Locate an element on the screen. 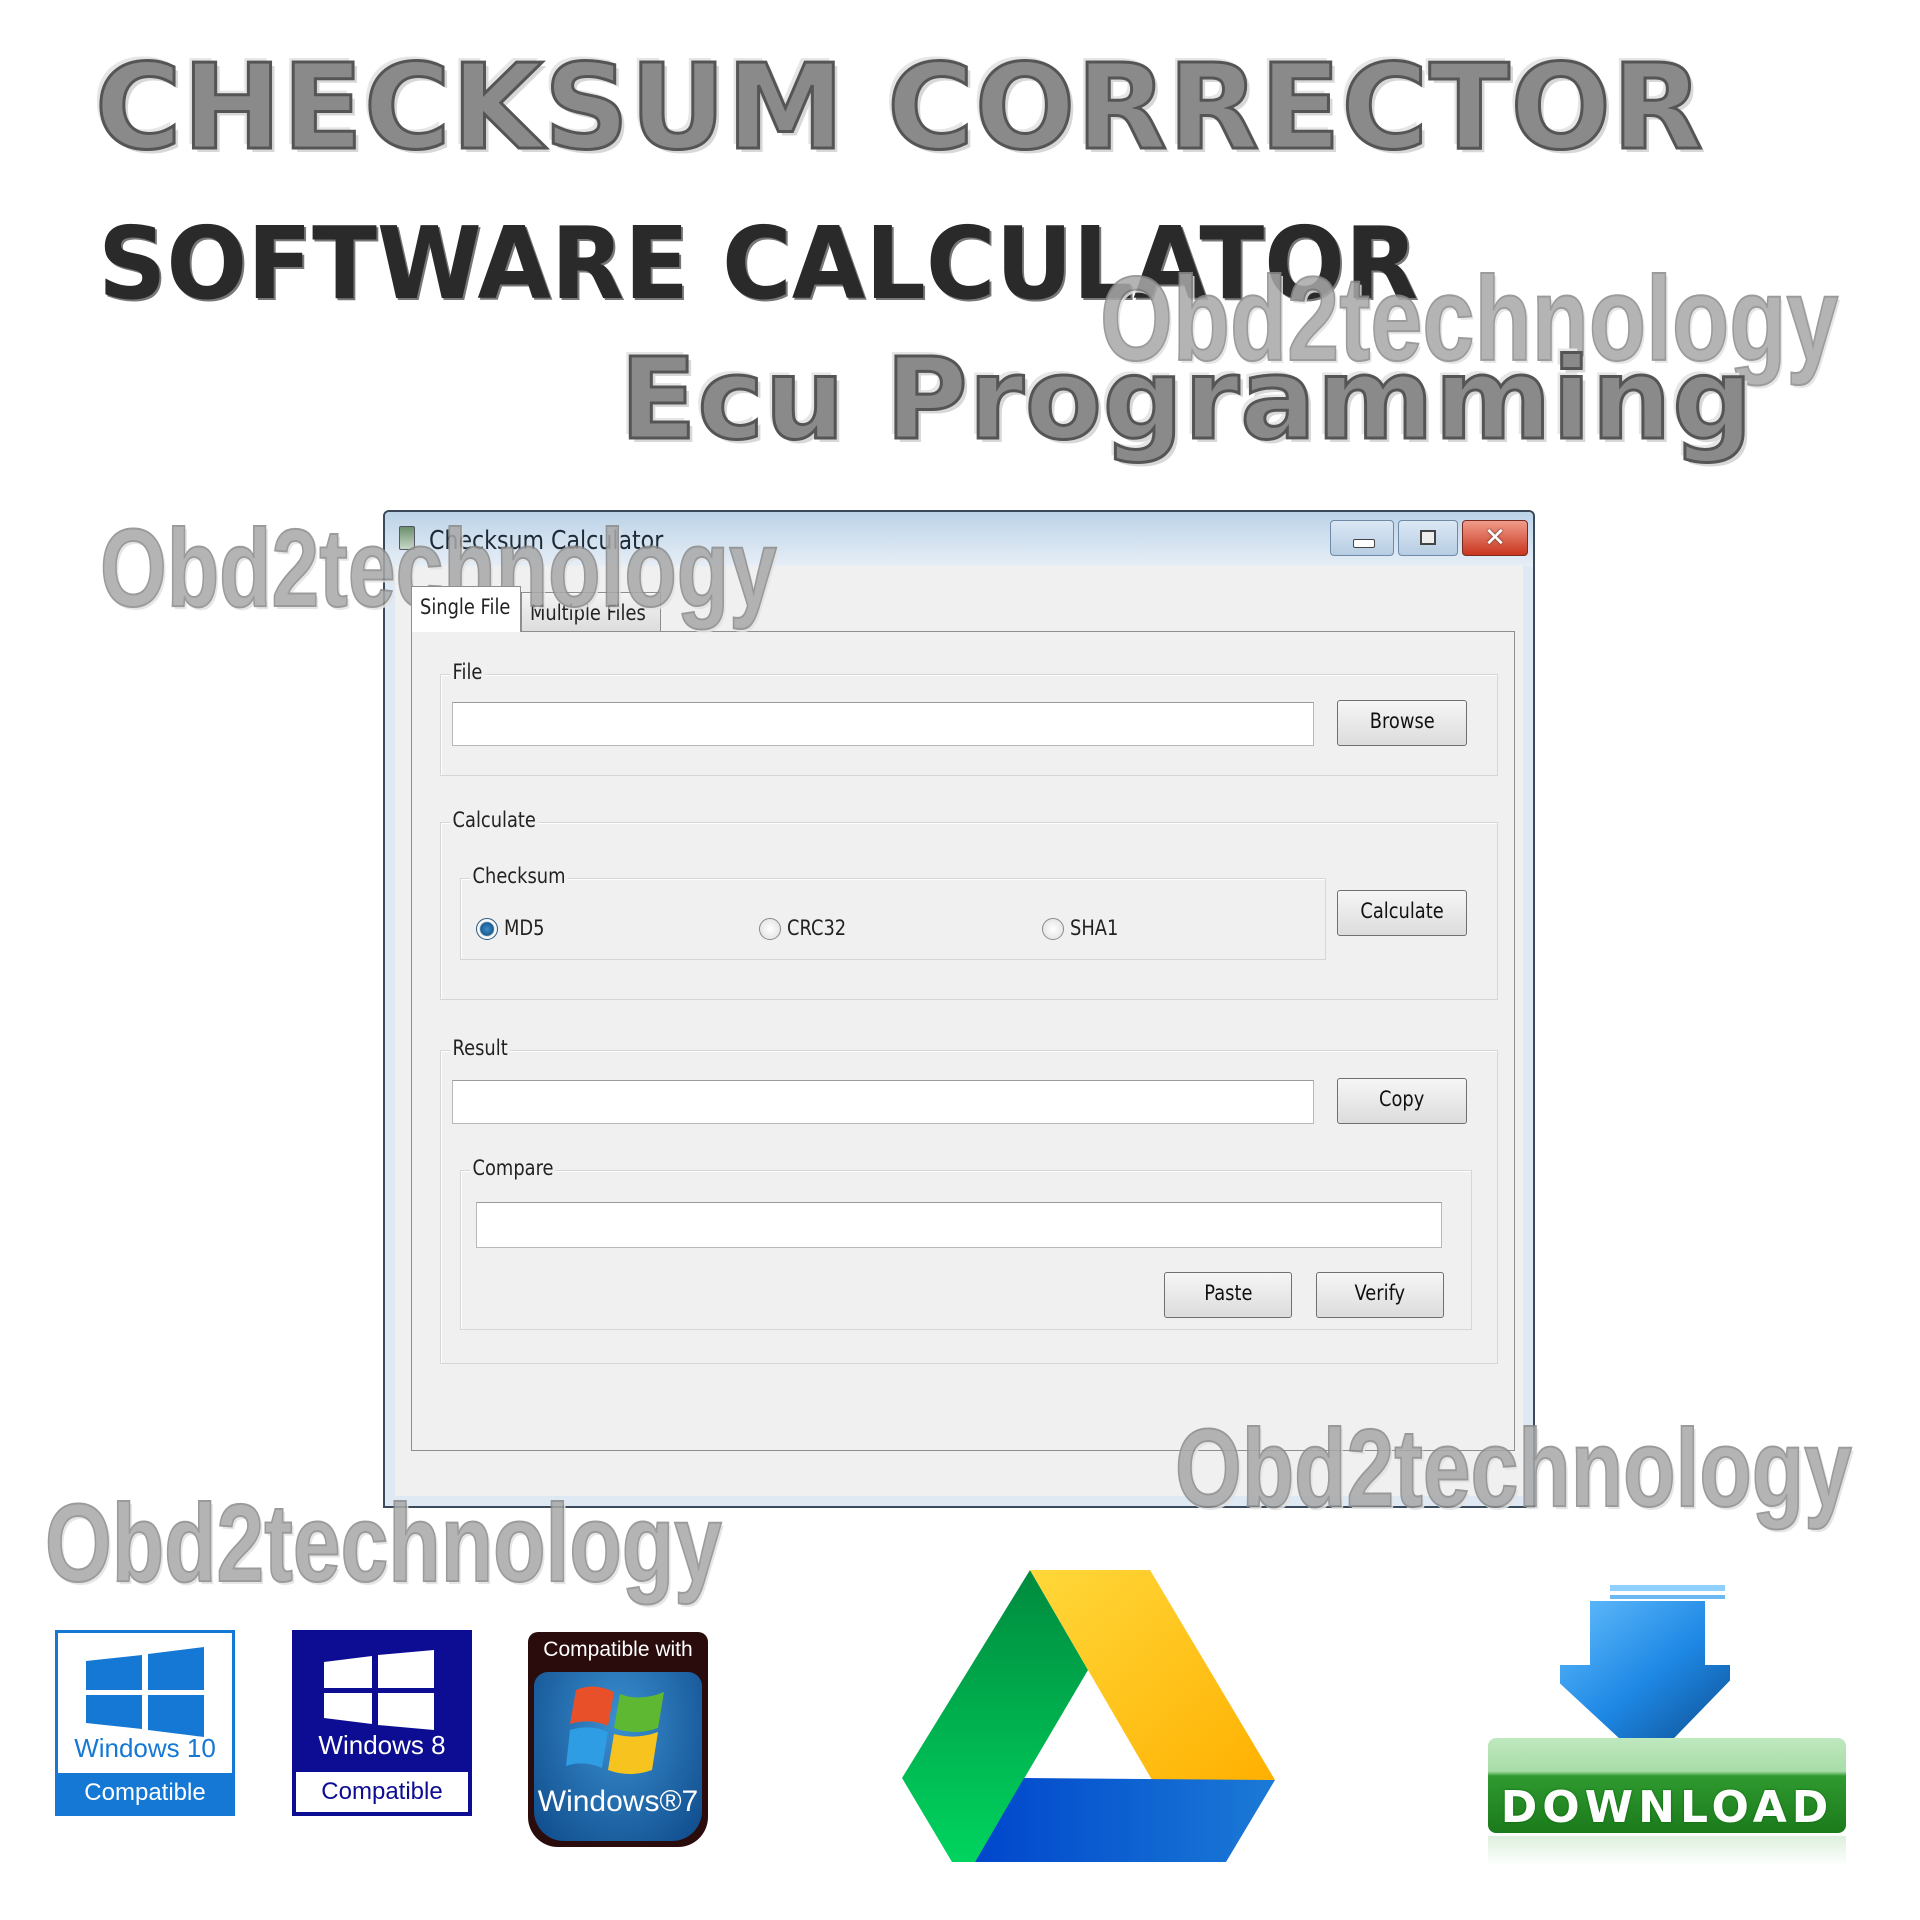  watermark-left-bottom: Obd2technology is located at coordinates (383, 1543).